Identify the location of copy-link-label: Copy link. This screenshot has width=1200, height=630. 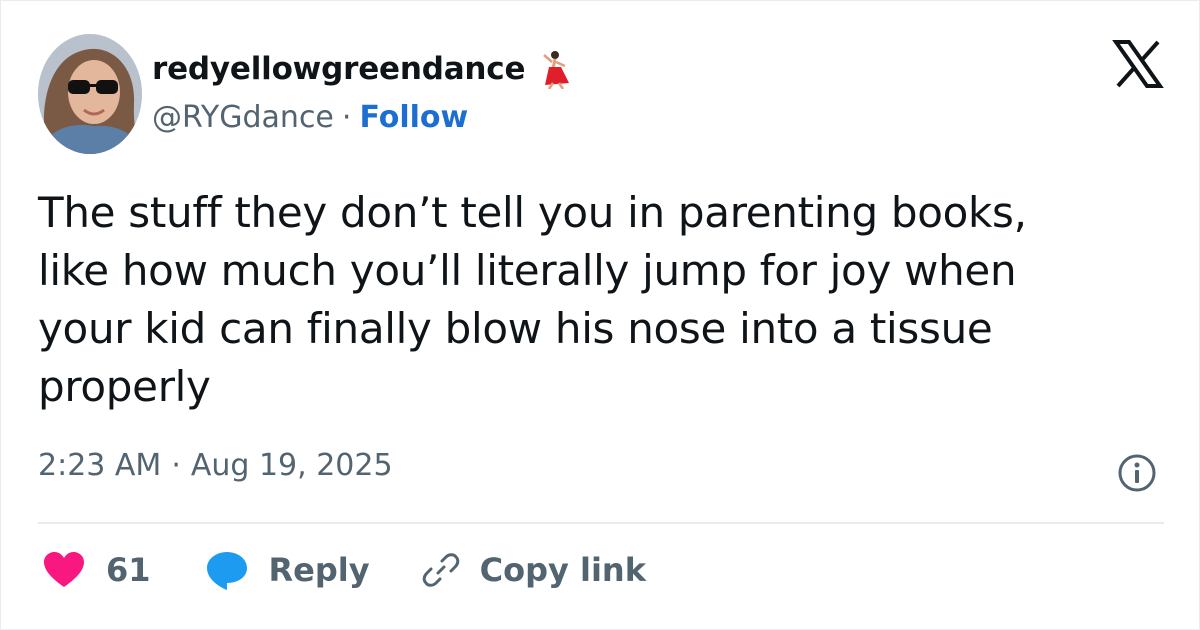
(562, 570).